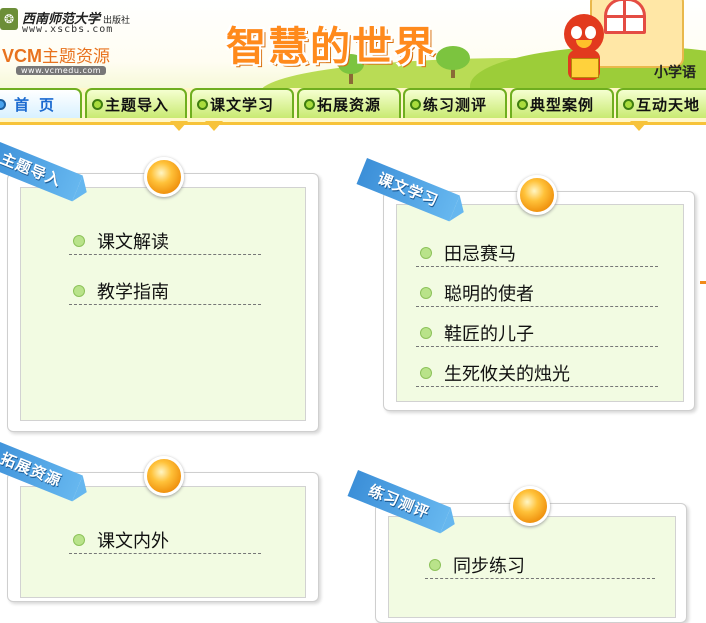  I want to click on book-icon, so click(585, 68).